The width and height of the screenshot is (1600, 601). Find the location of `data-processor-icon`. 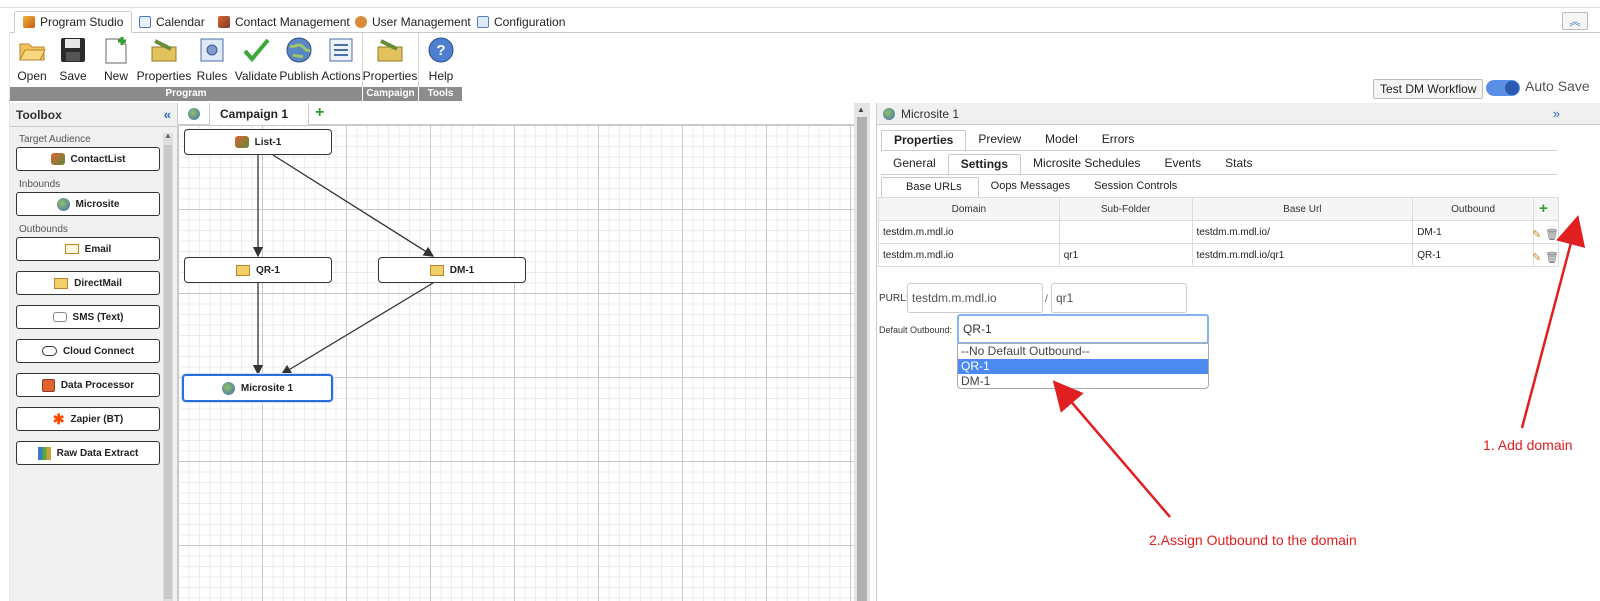

data-processor-icon is located at coordinates (48, 385).